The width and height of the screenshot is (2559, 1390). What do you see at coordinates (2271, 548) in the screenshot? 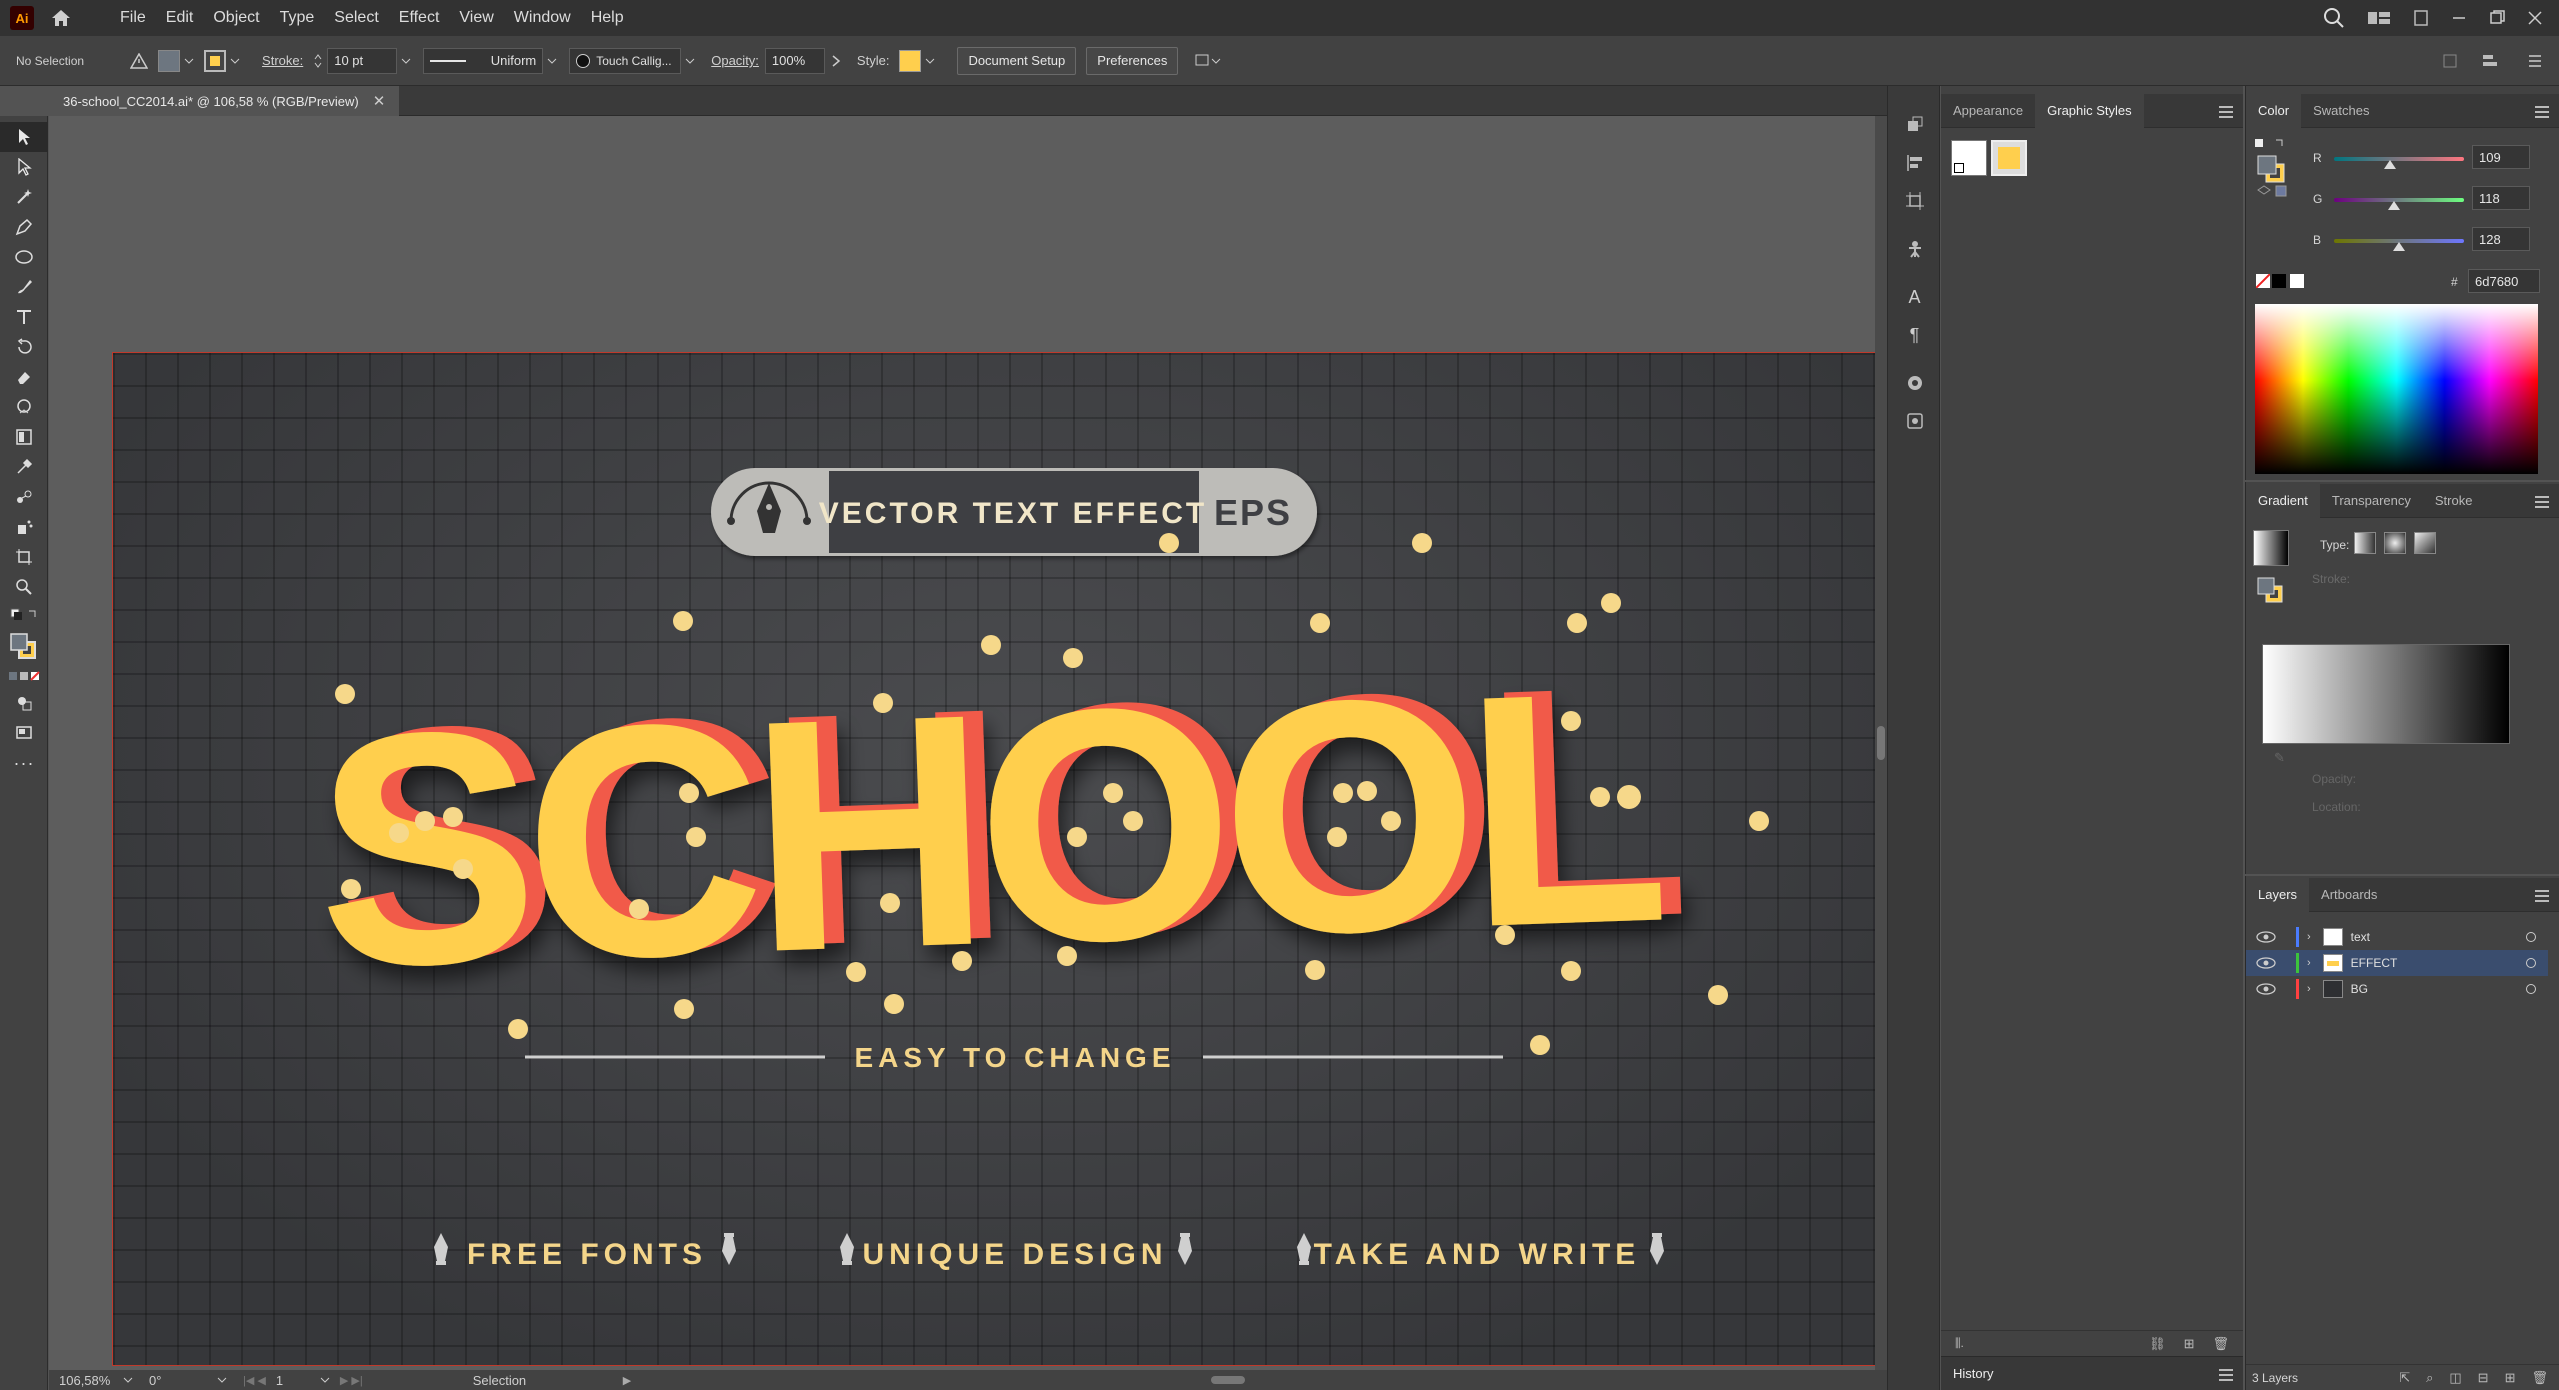
I see `gradient-preview` at bounding box center [2271, 548].